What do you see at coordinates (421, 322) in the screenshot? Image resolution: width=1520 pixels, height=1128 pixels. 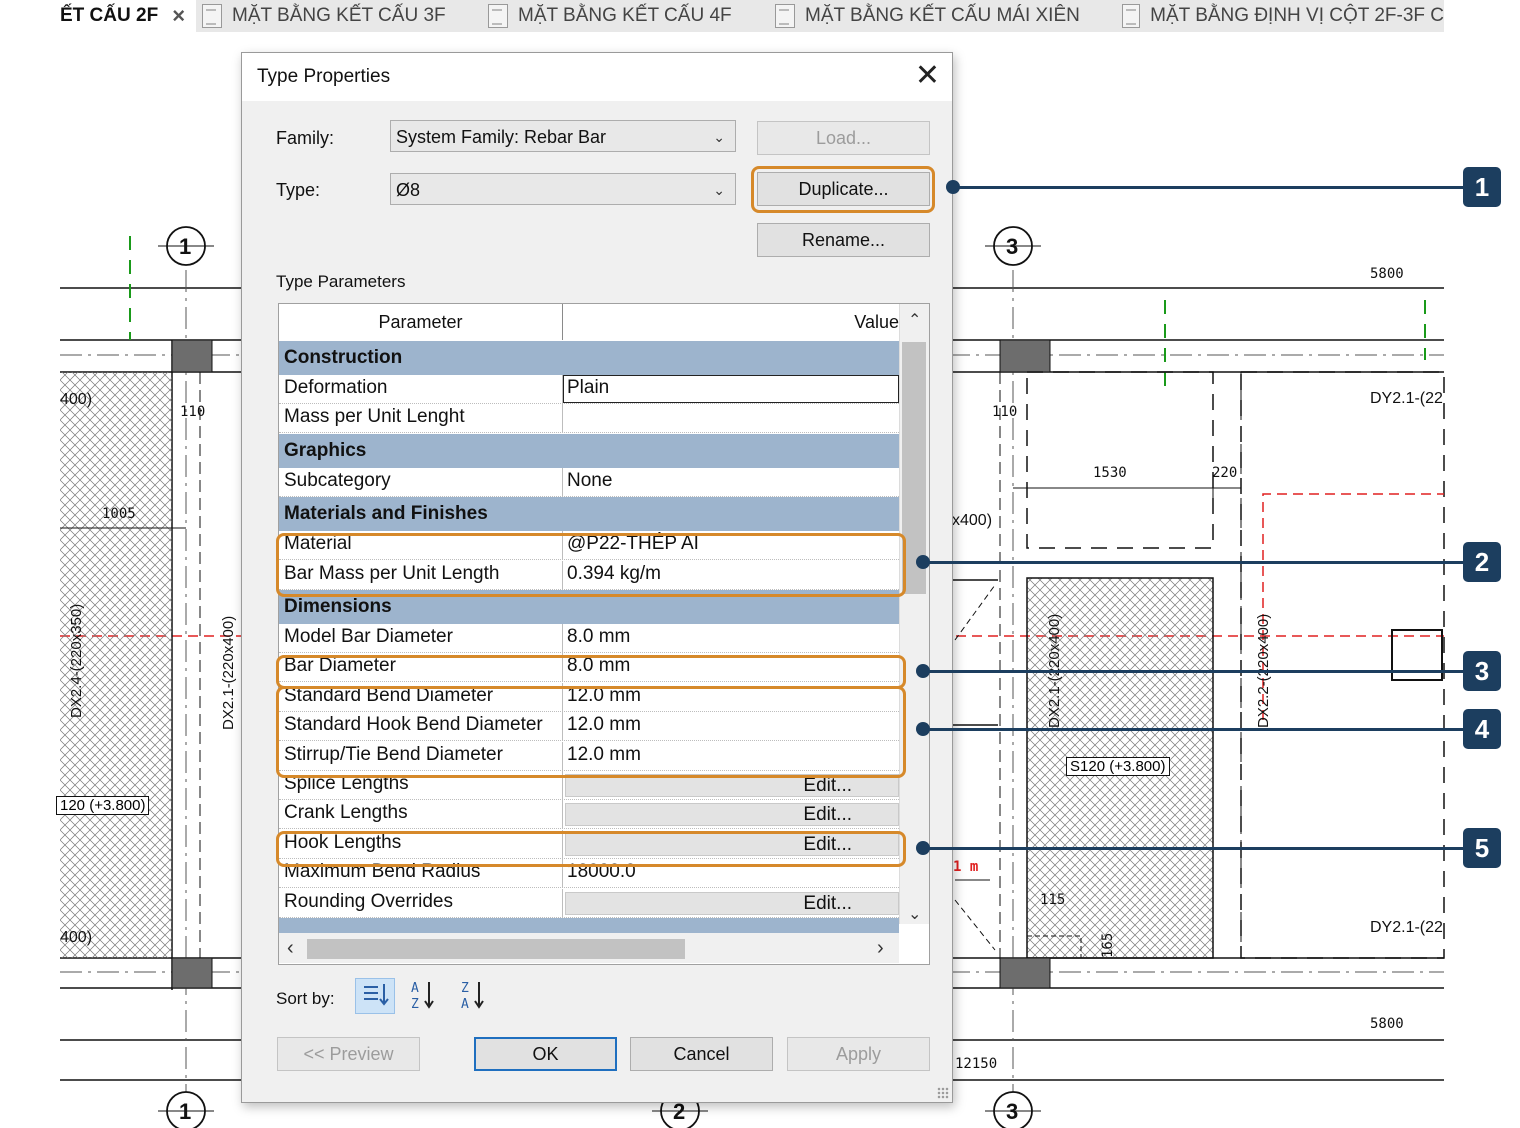 I see `column-header-parameter: Parameter` at bounding box center [421, 322].